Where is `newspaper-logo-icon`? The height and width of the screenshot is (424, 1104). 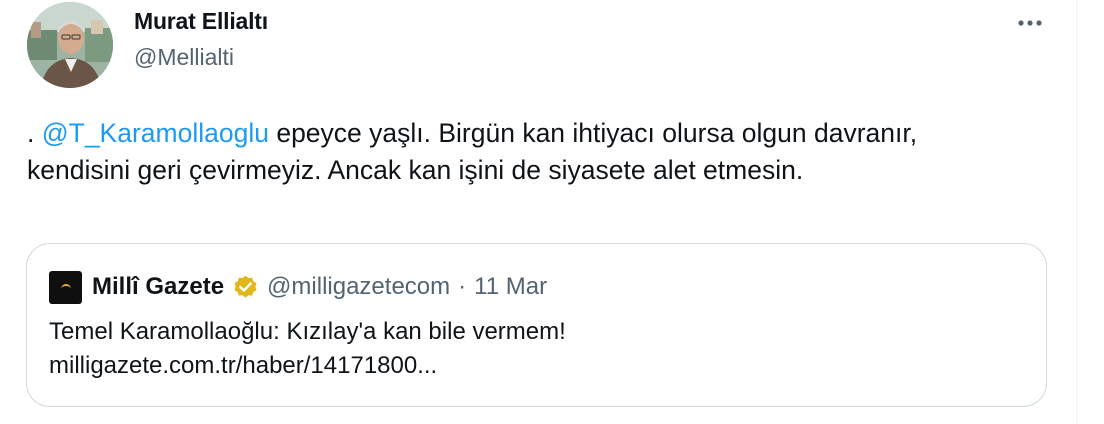
newspaper-logo-icon is located at coordinates (65, 287).